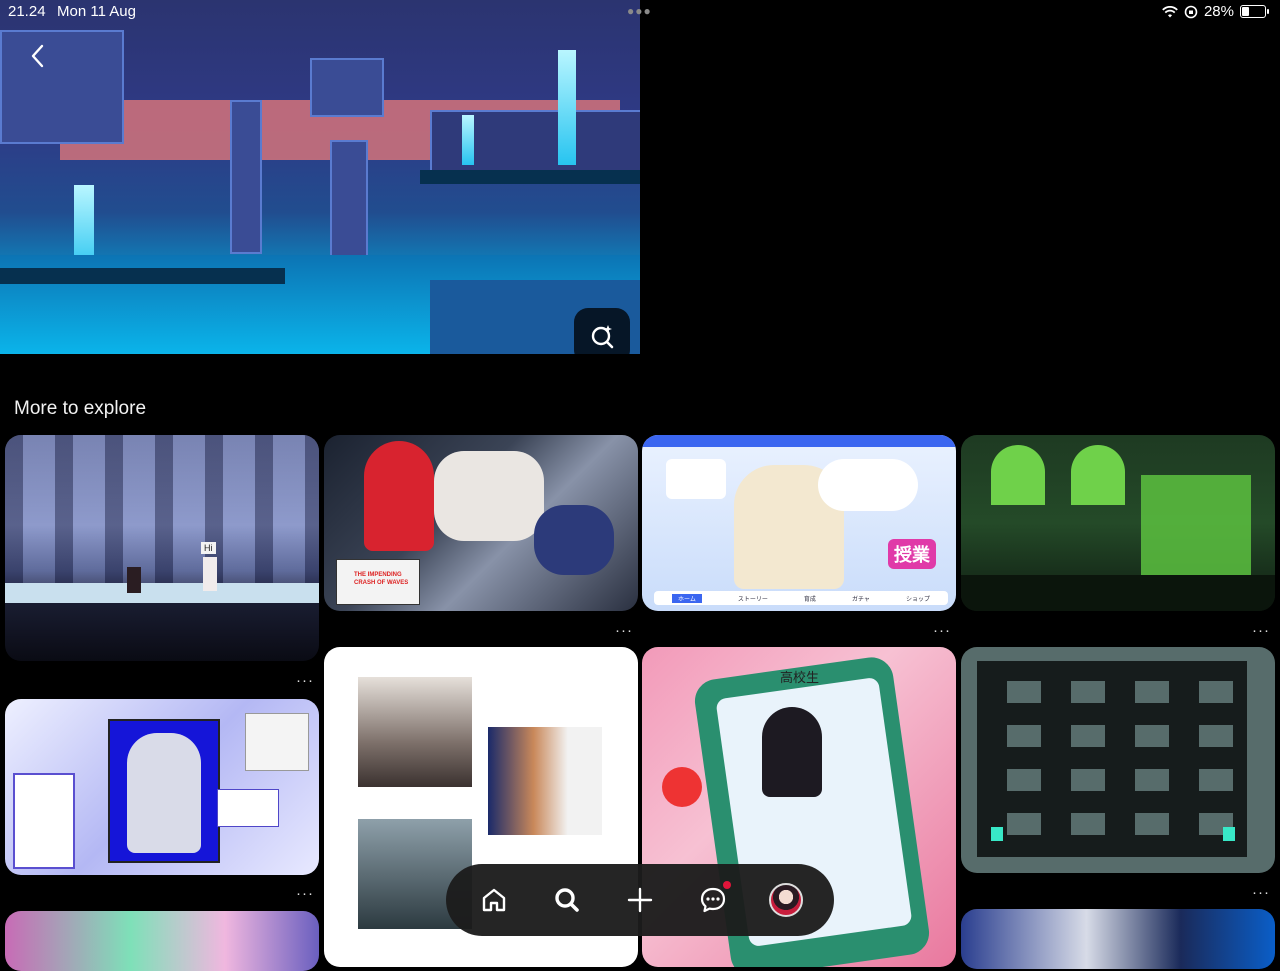 This screenshot has width=1280, height=971. I want to click on pin-green-ruins, so click(1118, 523).